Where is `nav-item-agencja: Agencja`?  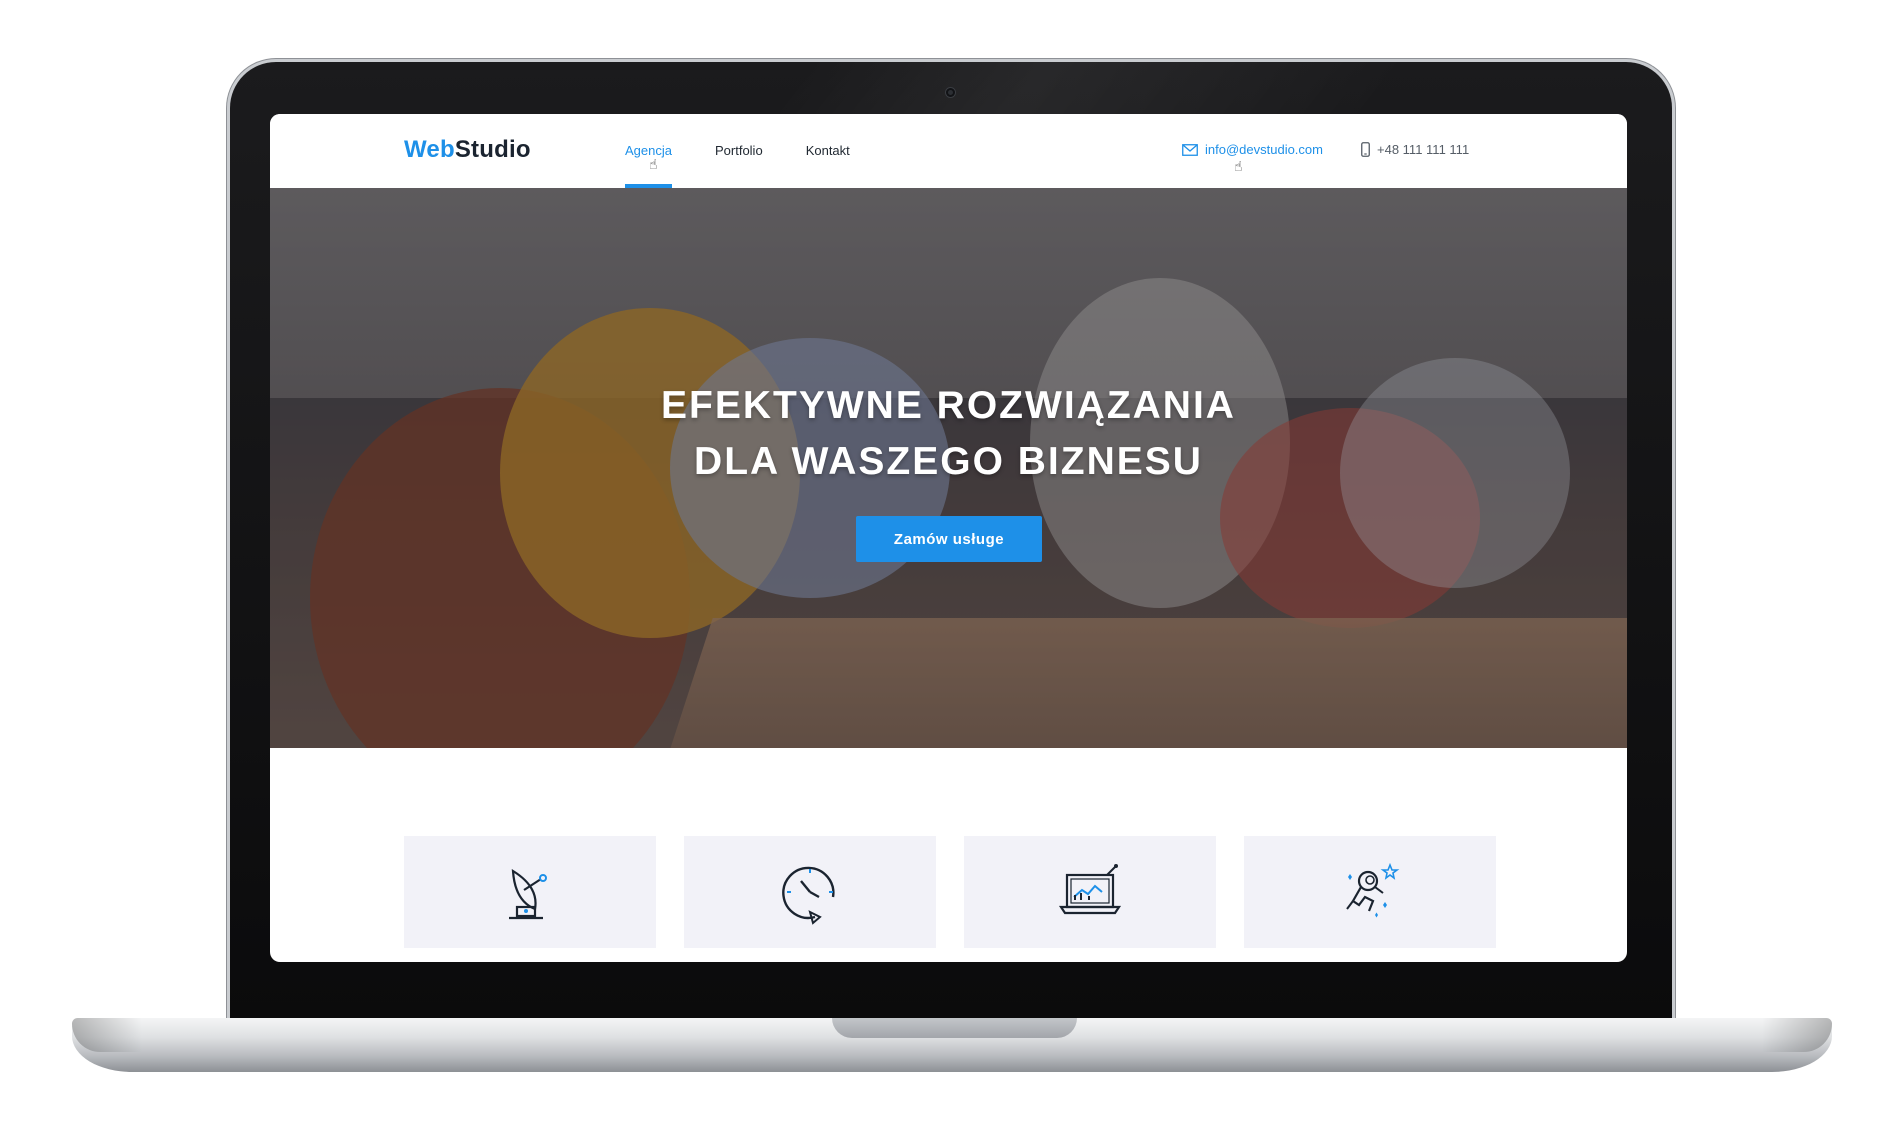
nav-item-agencja: Agencja is located at coordinates (648, 151).